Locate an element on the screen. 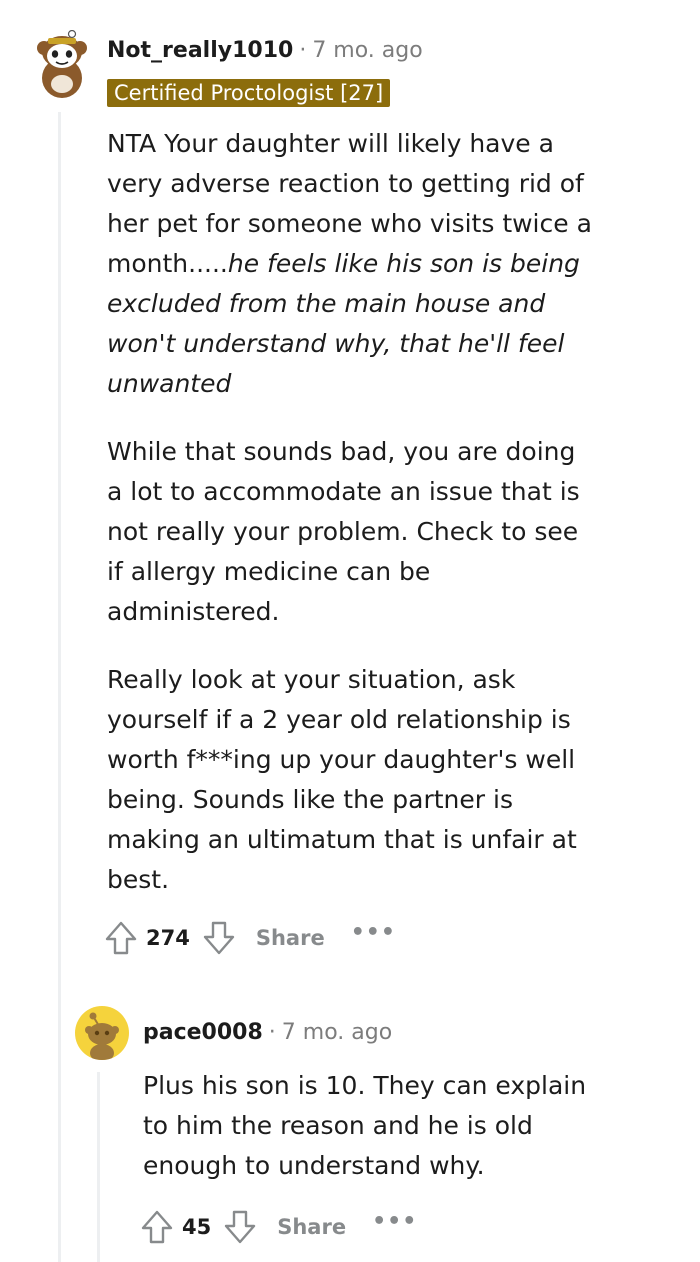 The height and width of the screenshot is (1262, 700). username-link: pace0008 is located at coordinates (203, 1032).